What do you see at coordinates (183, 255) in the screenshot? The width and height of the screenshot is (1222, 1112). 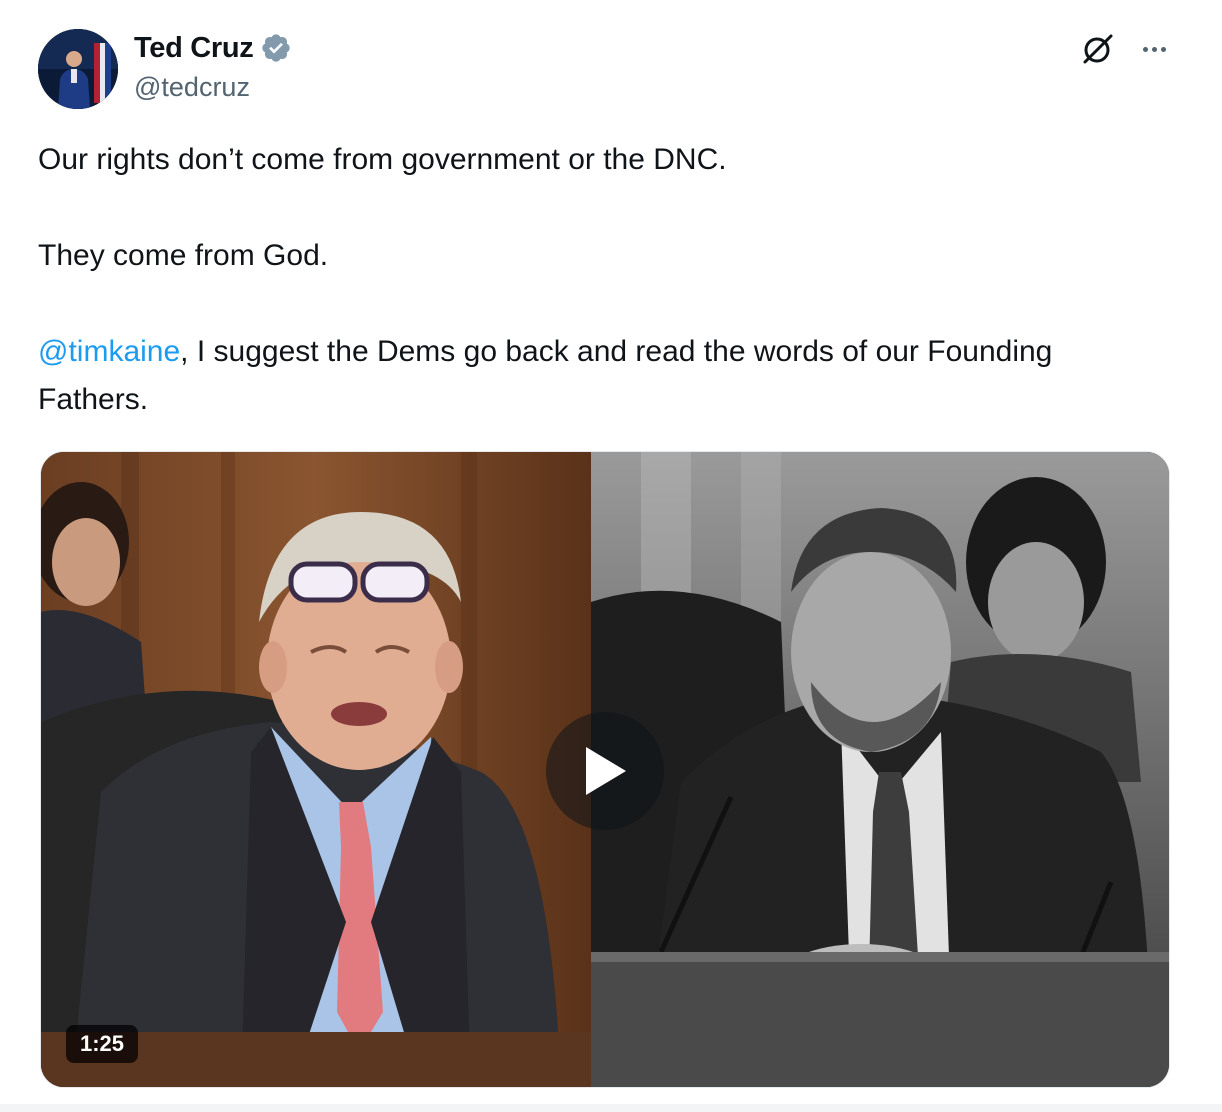 I see `tweet-text-line-2: They come from God.` at bounding box center [183, 255].